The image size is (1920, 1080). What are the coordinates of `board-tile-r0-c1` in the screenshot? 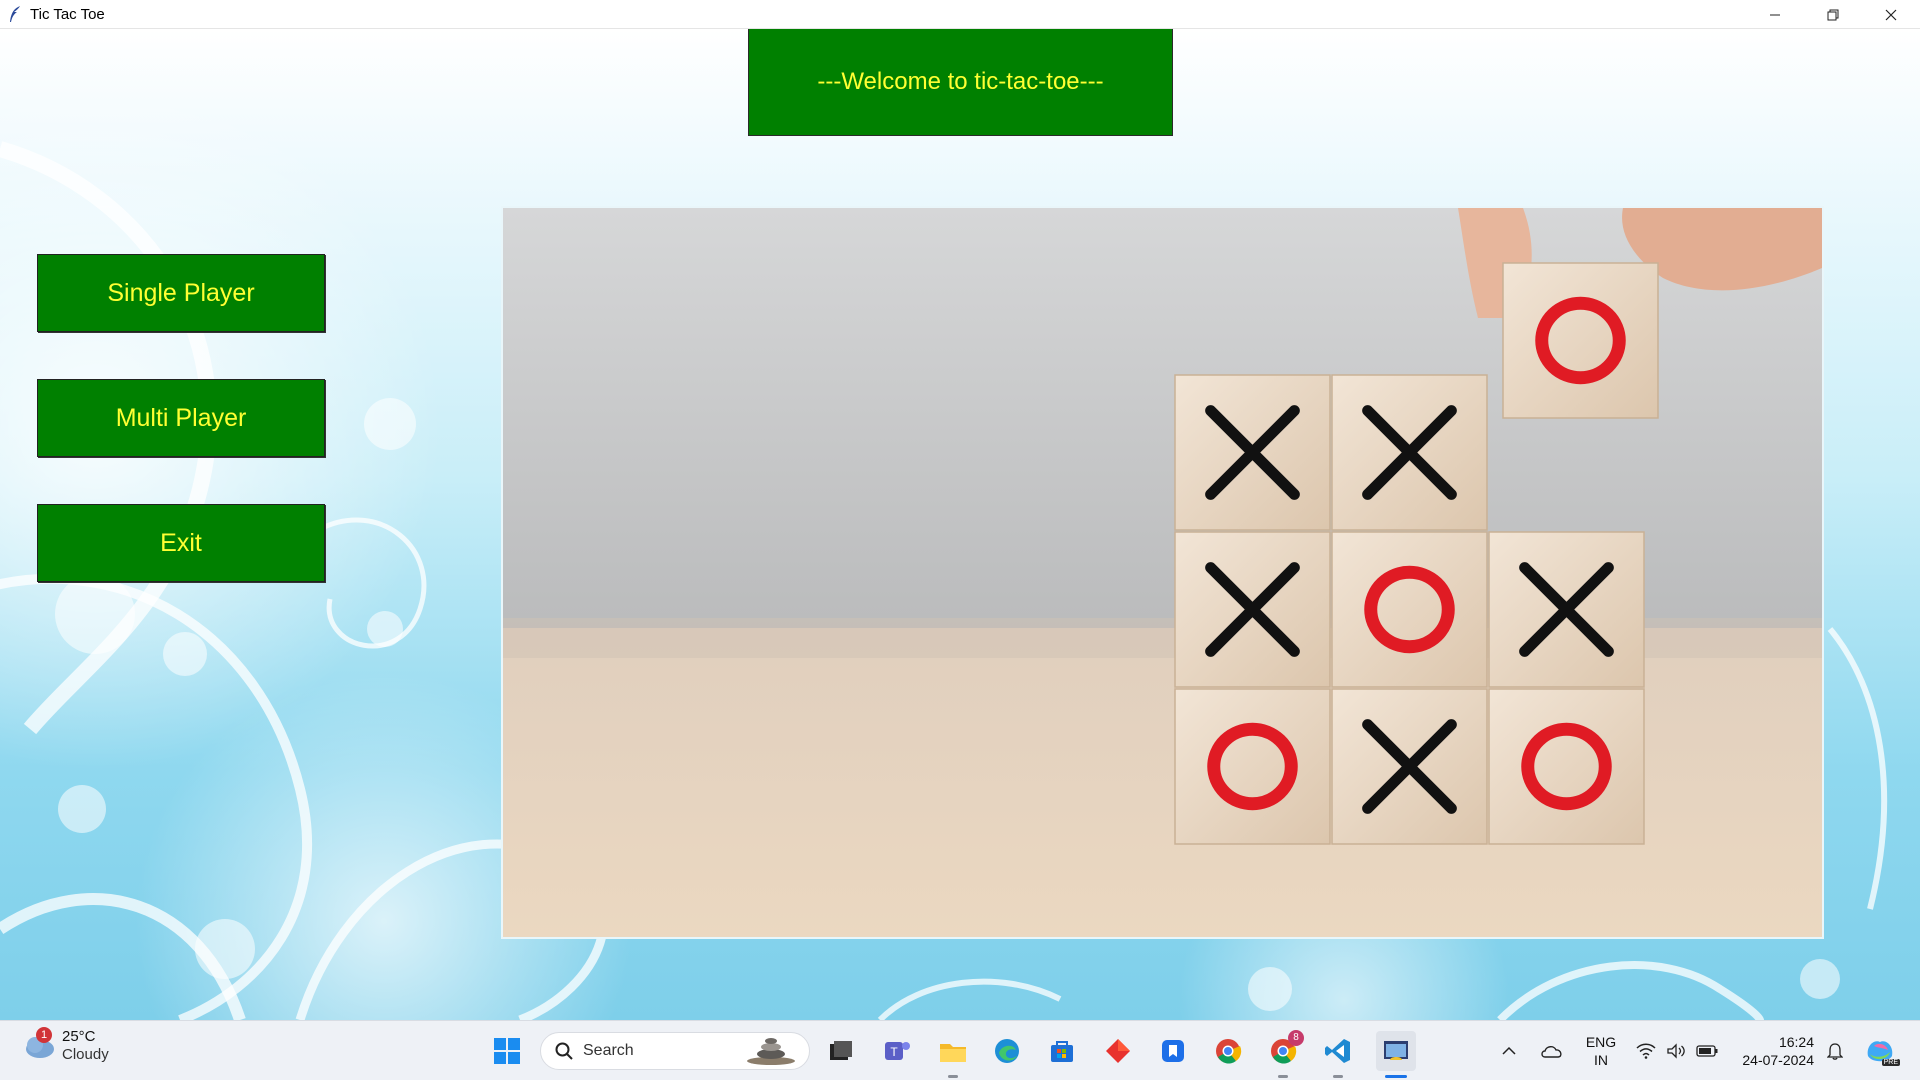 It's located at (1409, 452).